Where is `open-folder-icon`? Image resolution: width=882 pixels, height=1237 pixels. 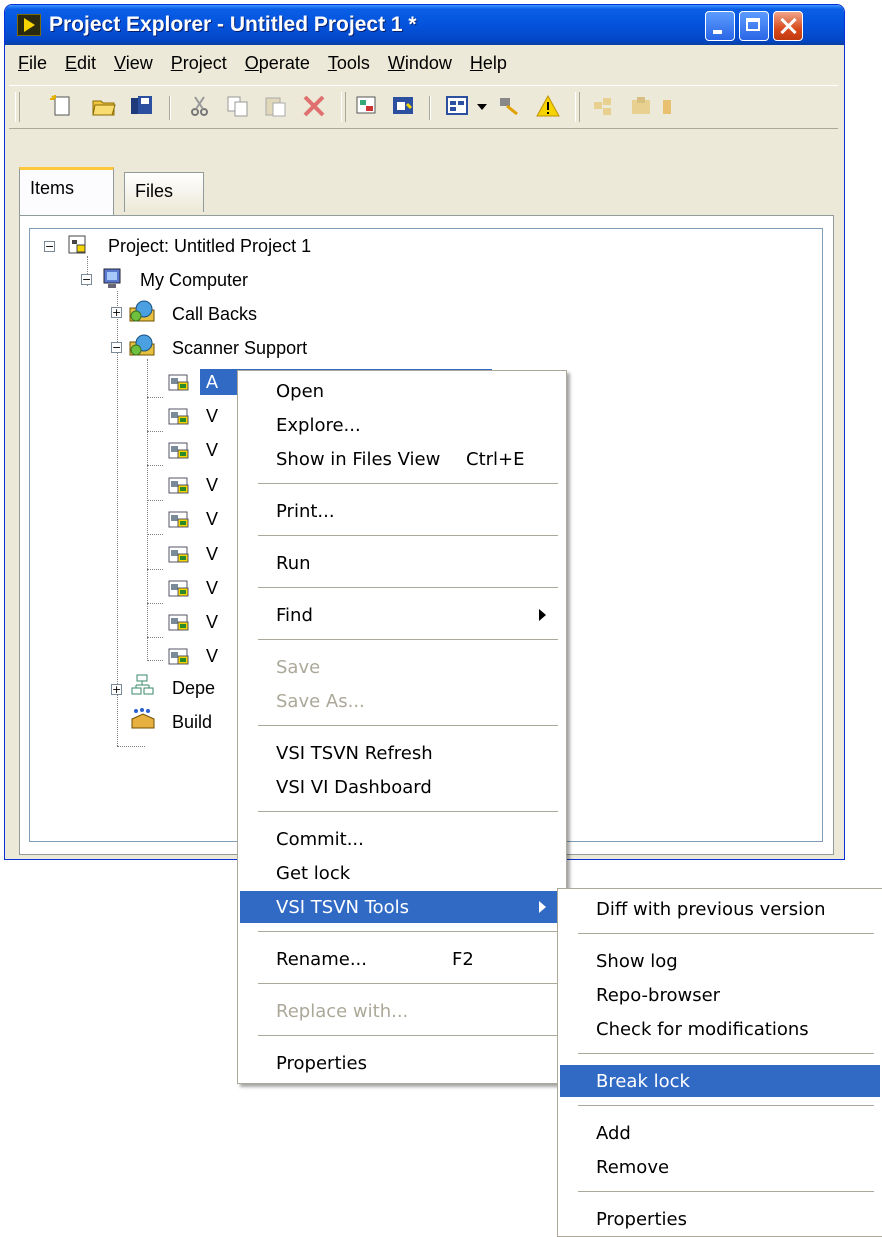
open-folder-icon is located at coordinates (104, 106).